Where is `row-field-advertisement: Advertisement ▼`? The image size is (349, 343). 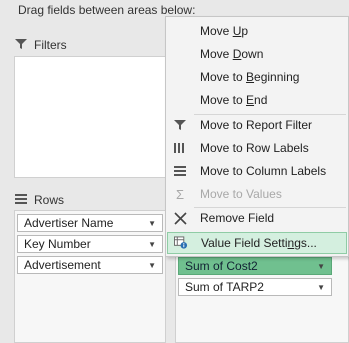
row-field-advertisement: Advertisement ▼ is located at coordinates (90, 265).